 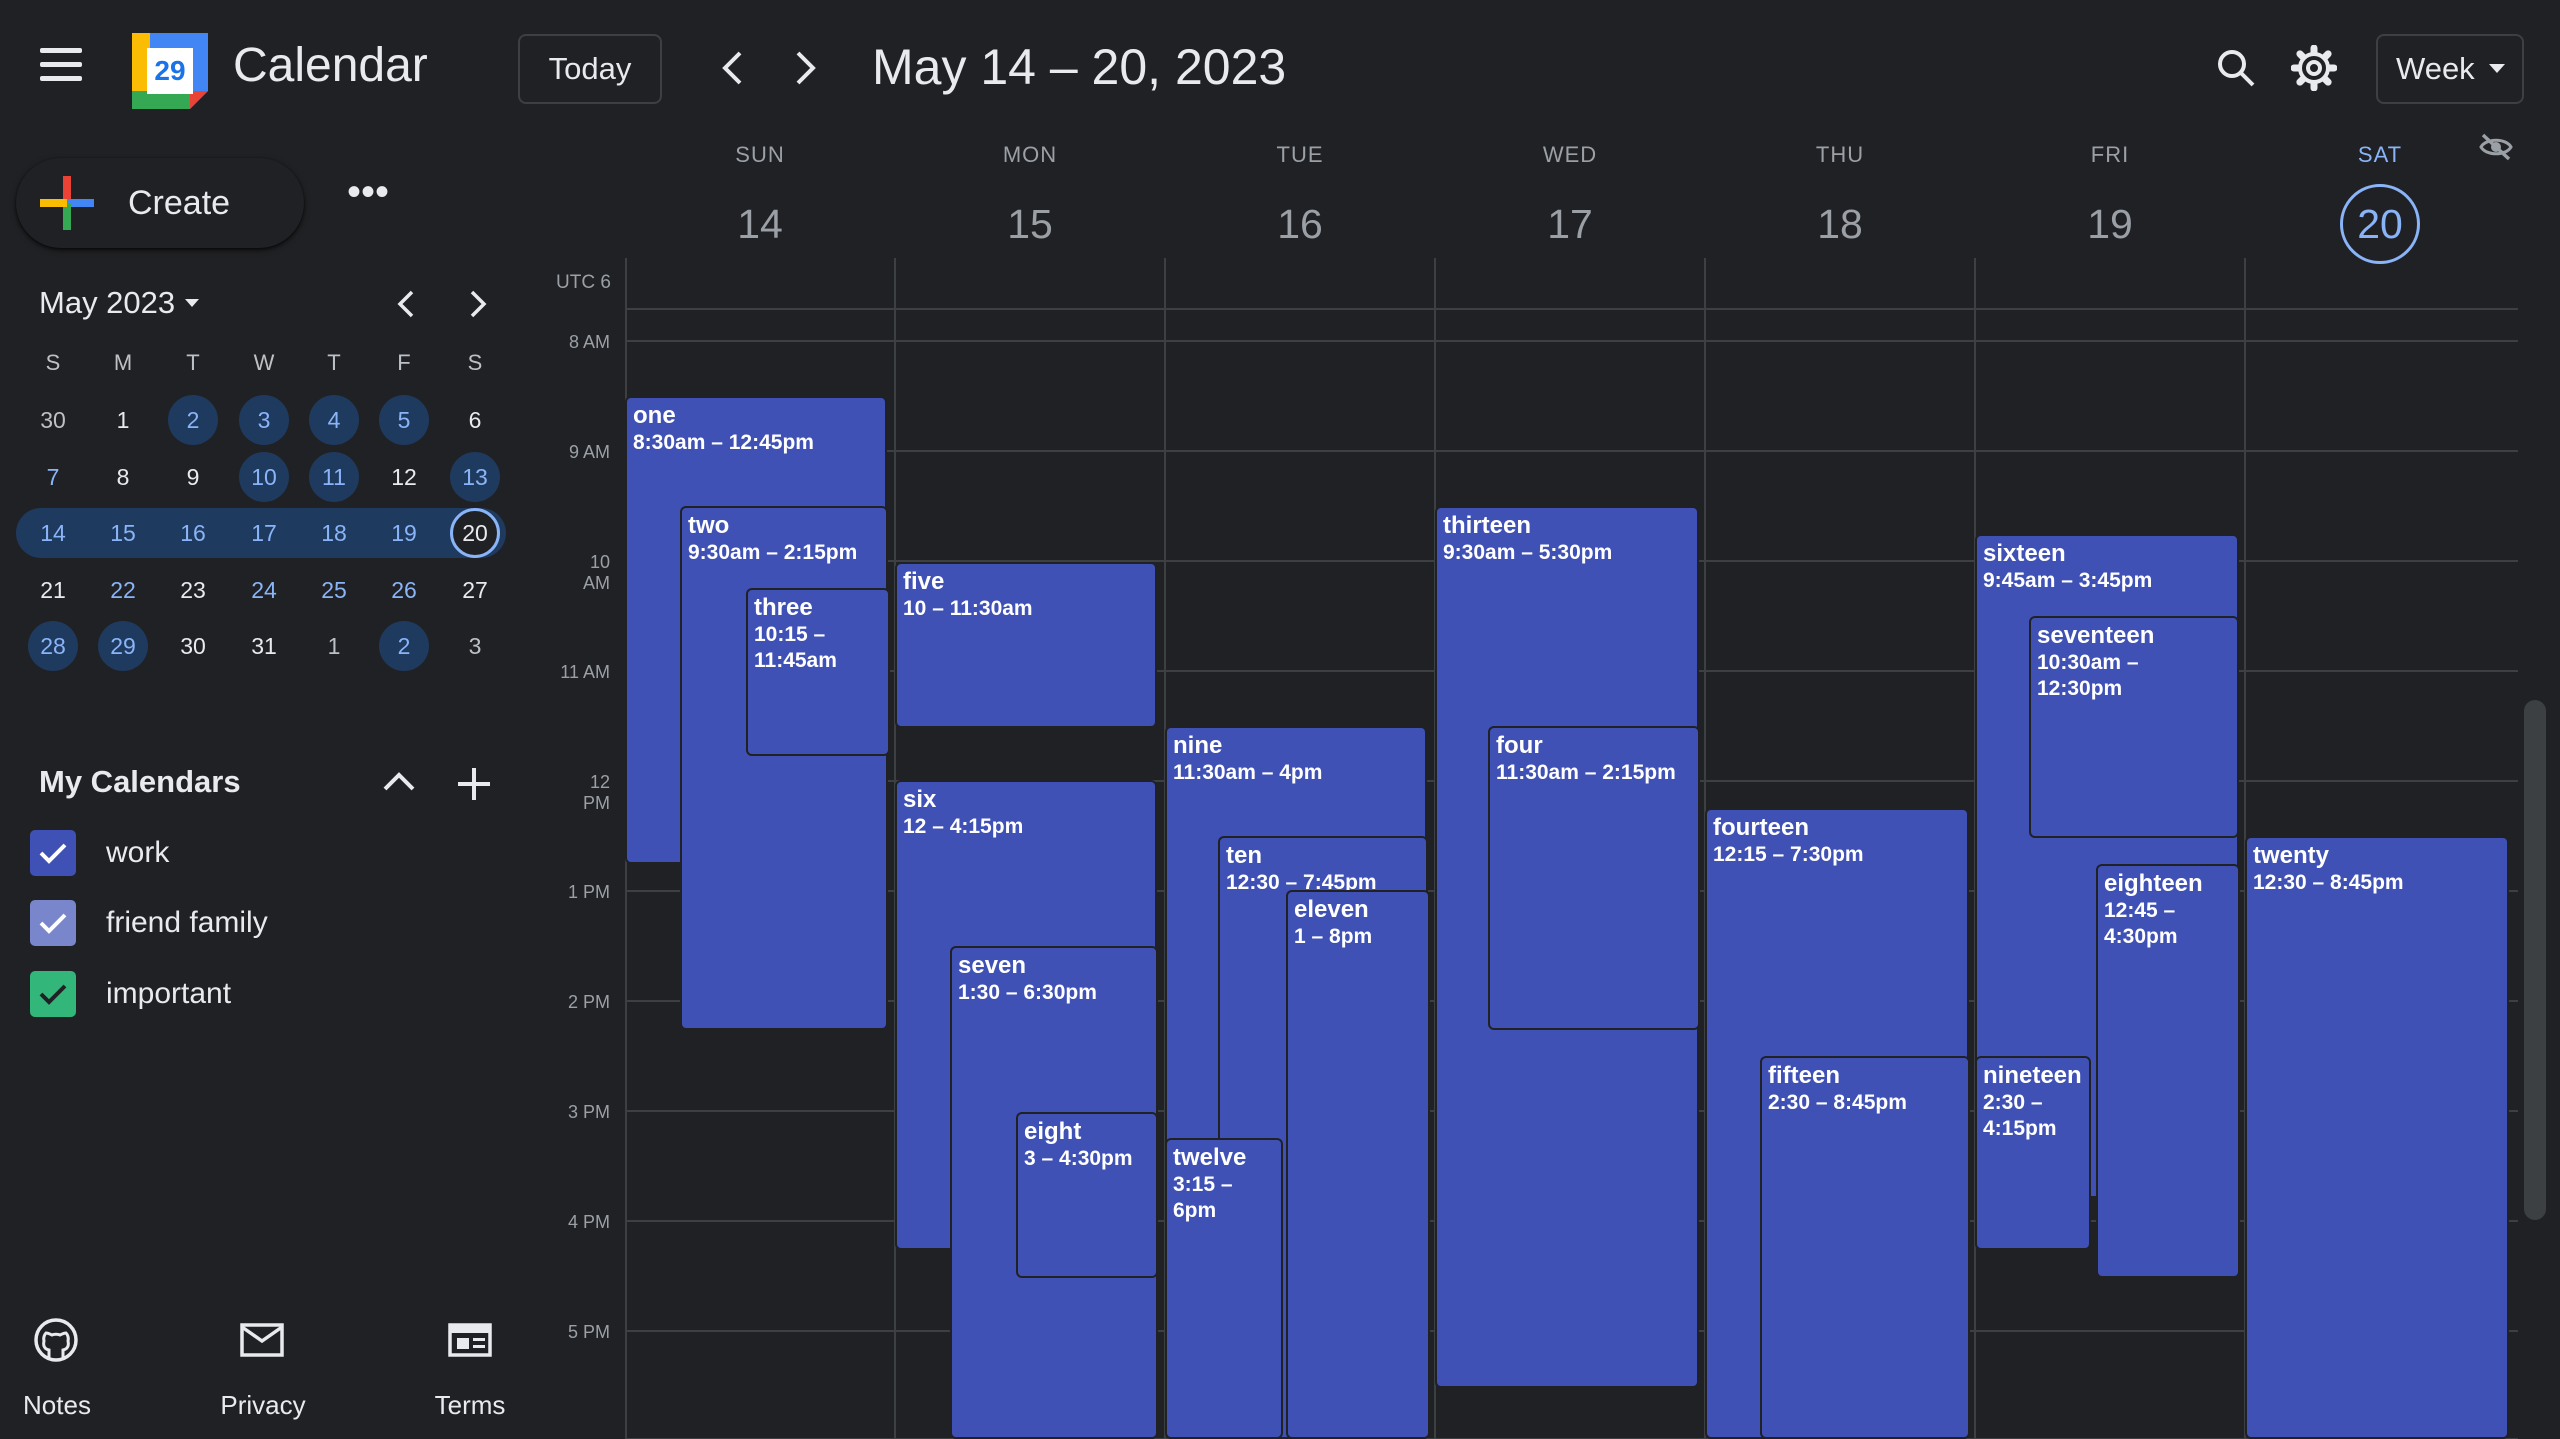 What do you see at coordinates (2068, 580) in the screenshot?
I see `event-time: 9:45am – 3:45pm` at bounding box center [2068, 580].